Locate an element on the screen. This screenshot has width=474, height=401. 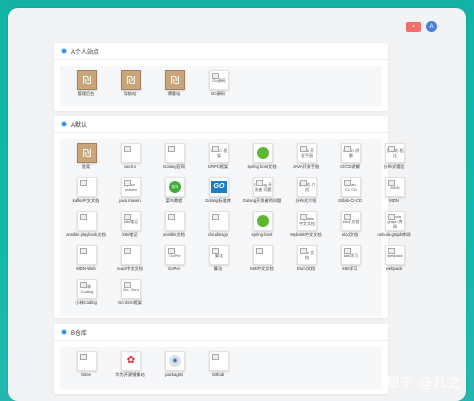
icon-text is located at coordinates (263, 221).